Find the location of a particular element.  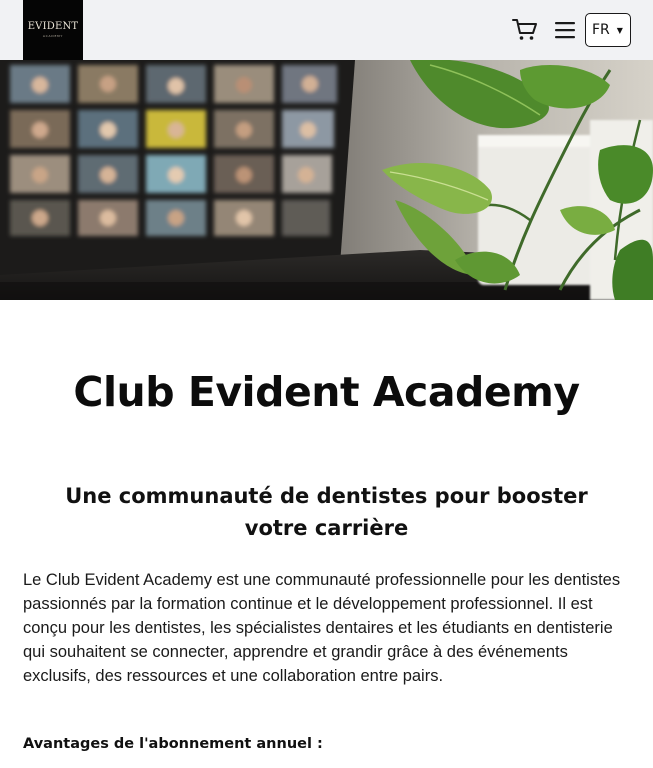

language-selected-value: FR is located at coordinates (601, 30).